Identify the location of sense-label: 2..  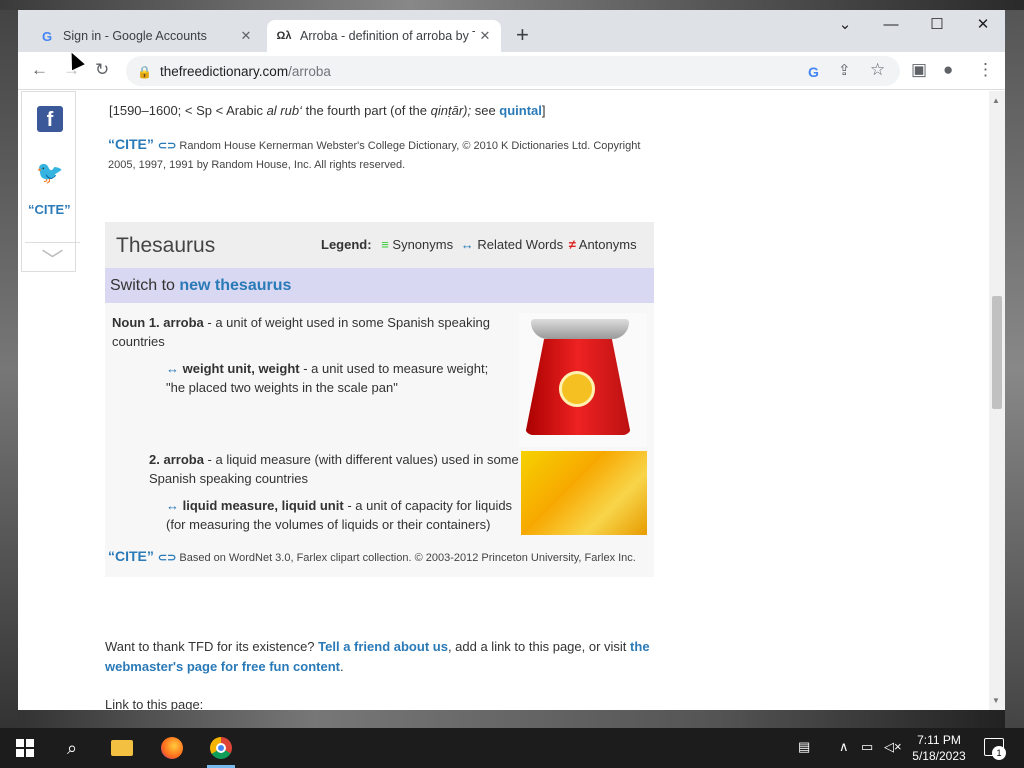
(154, 459).